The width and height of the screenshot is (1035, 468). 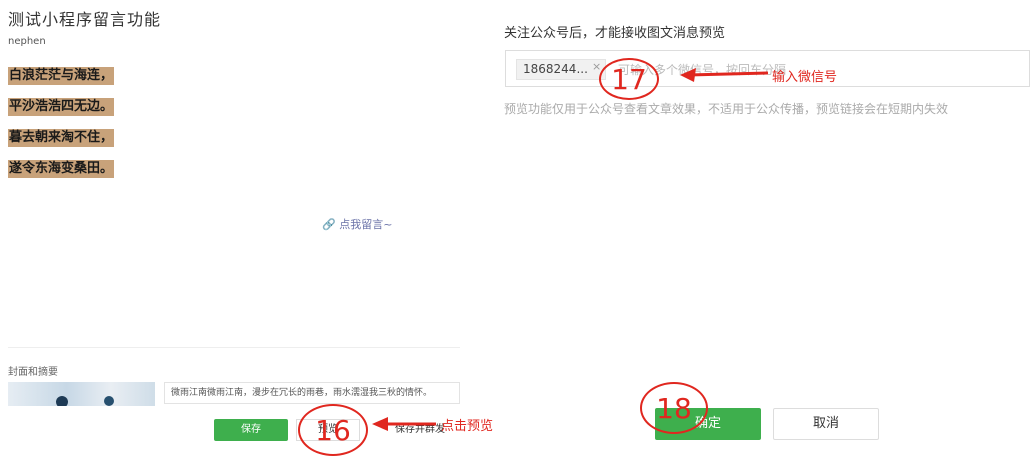 I want to click on cover-section-label: 封面和摘要, so click(x=33, y=372).